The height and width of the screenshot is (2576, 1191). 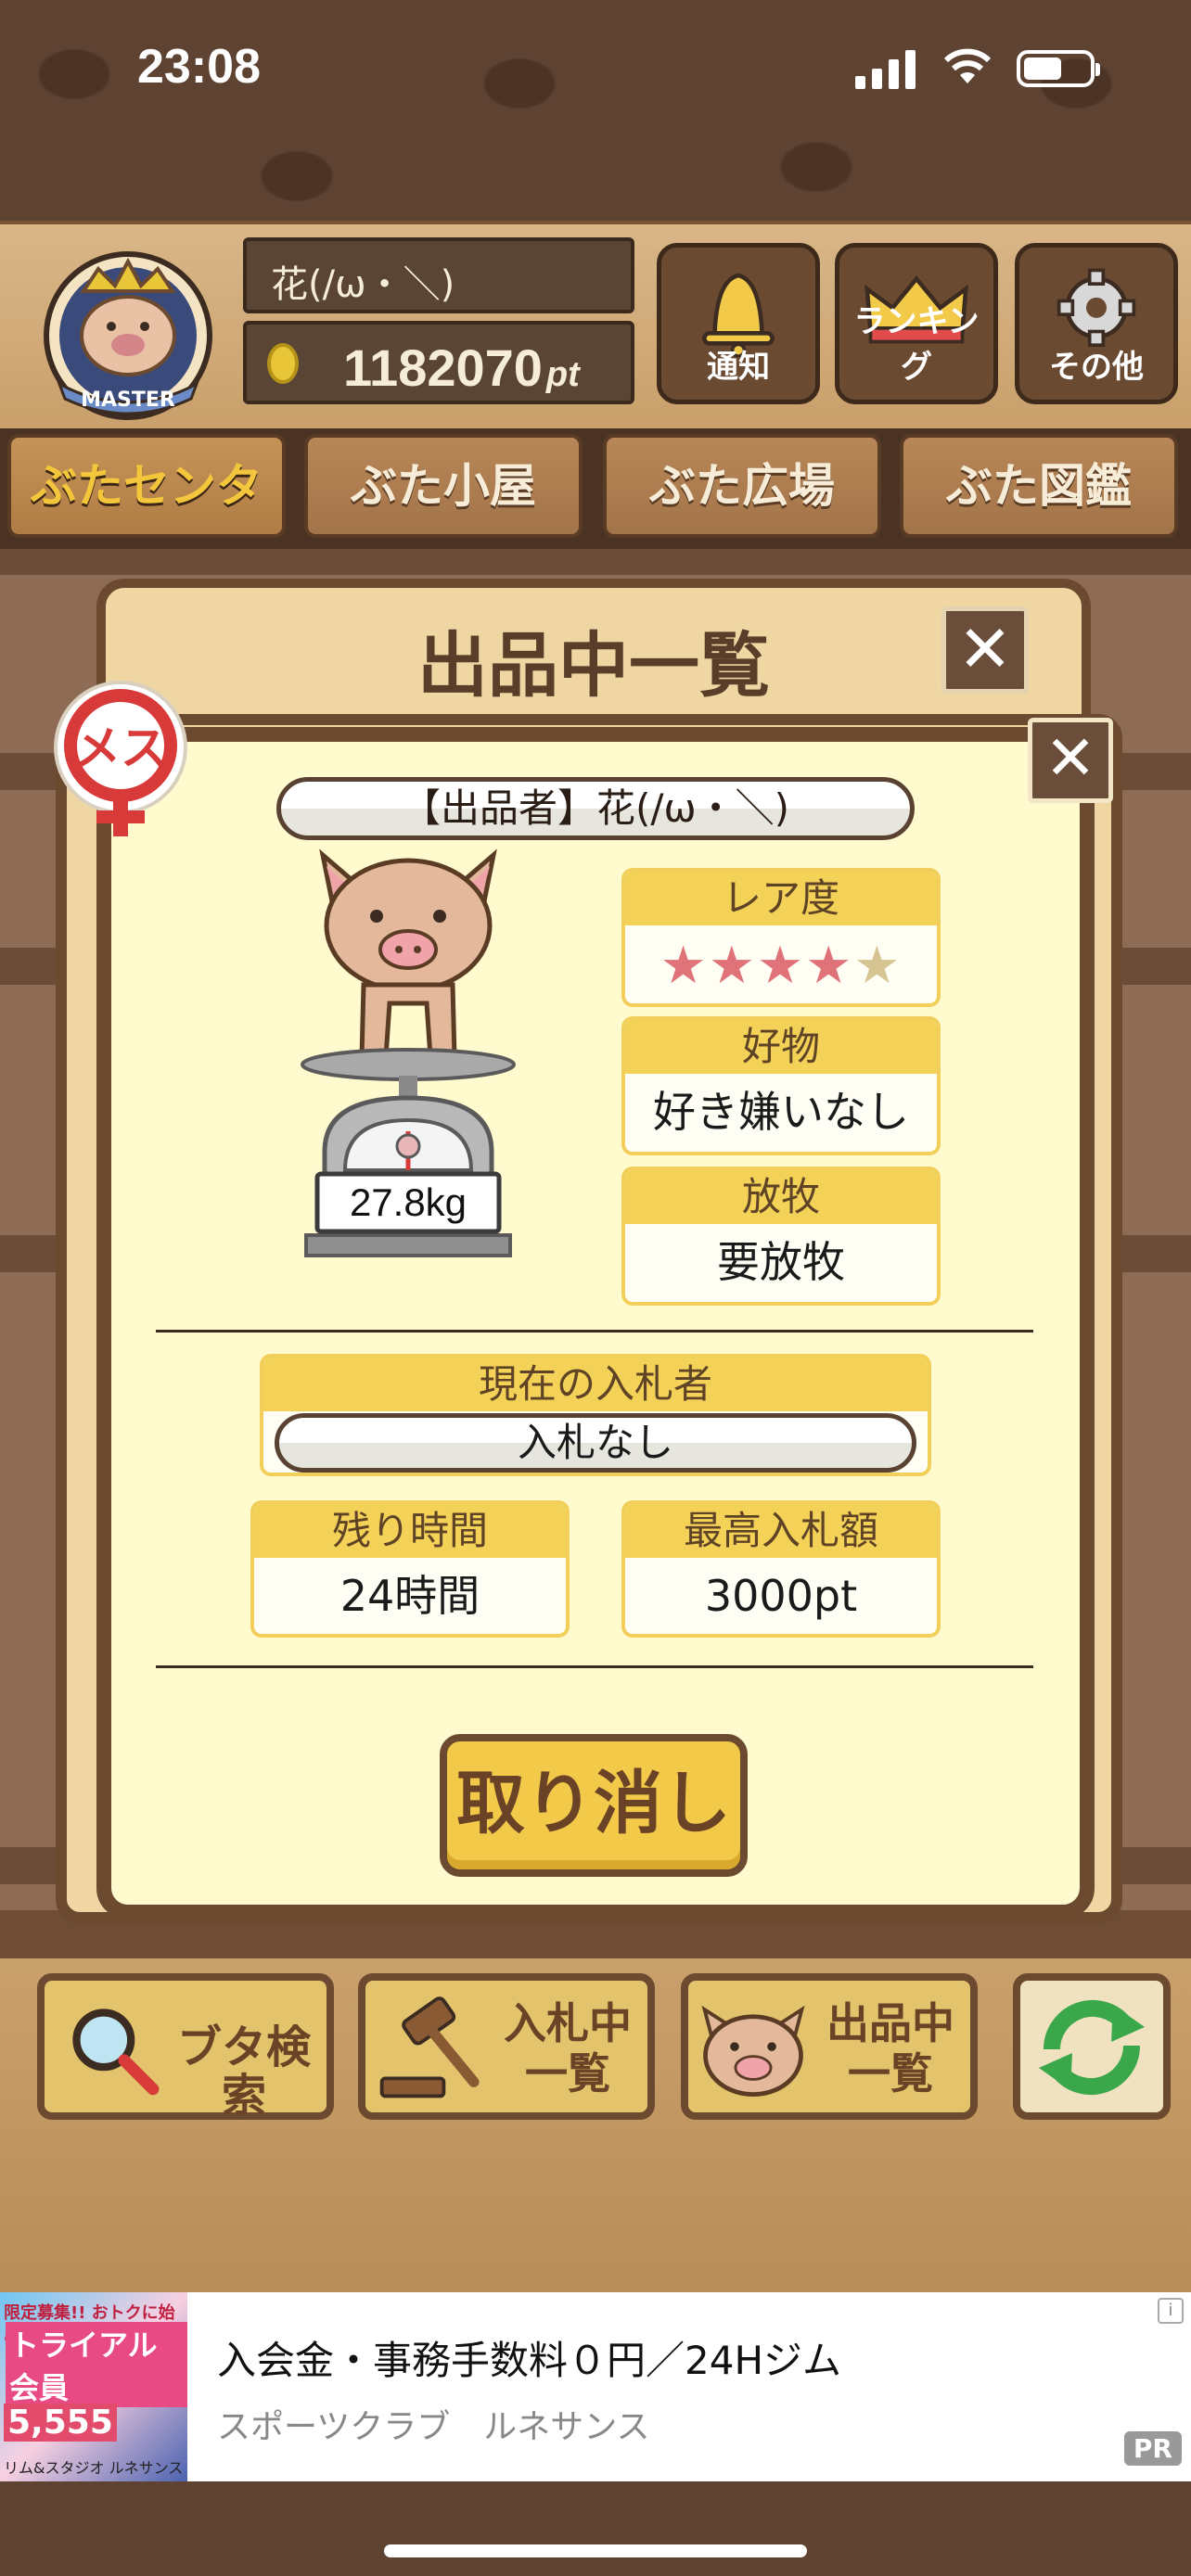 What do you see at coordinates (595, 809) in the screenshot?
I see `seller-name: 【出品者】花(/ω・＼)` at bounding box center [595, 809].